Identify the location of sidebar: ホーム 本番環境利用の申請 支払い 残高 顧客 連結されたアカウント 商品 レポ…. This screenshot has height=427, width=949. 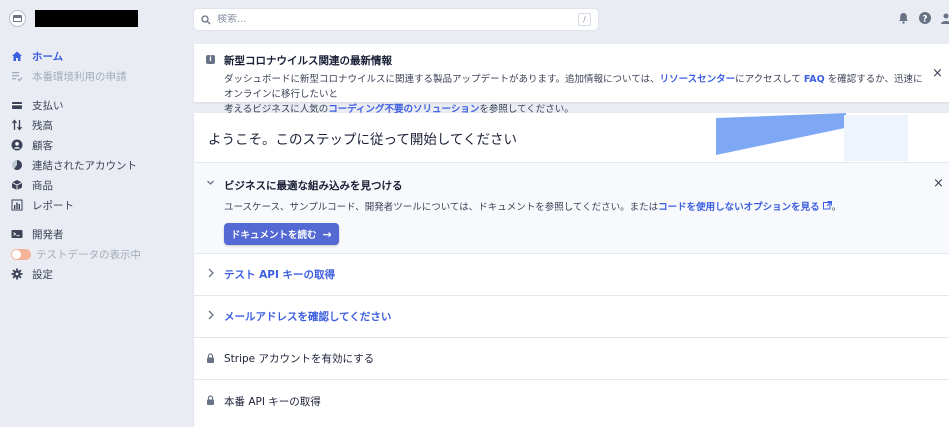
(95, 165).